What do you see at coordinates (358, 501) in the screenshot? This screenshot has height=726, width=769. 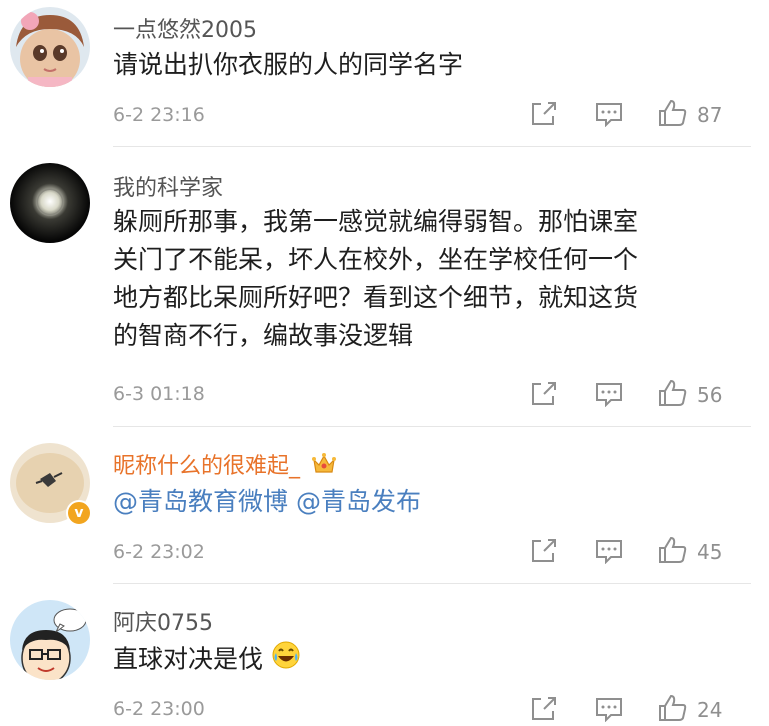 I see `mention-link: @青岛发布` at bounding box center [358, 501].